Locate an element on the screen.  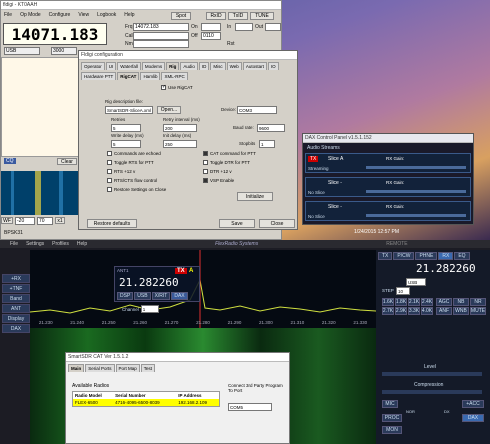
opt-rts-12v: RTS +12 v is located at coordinates (136, 171).